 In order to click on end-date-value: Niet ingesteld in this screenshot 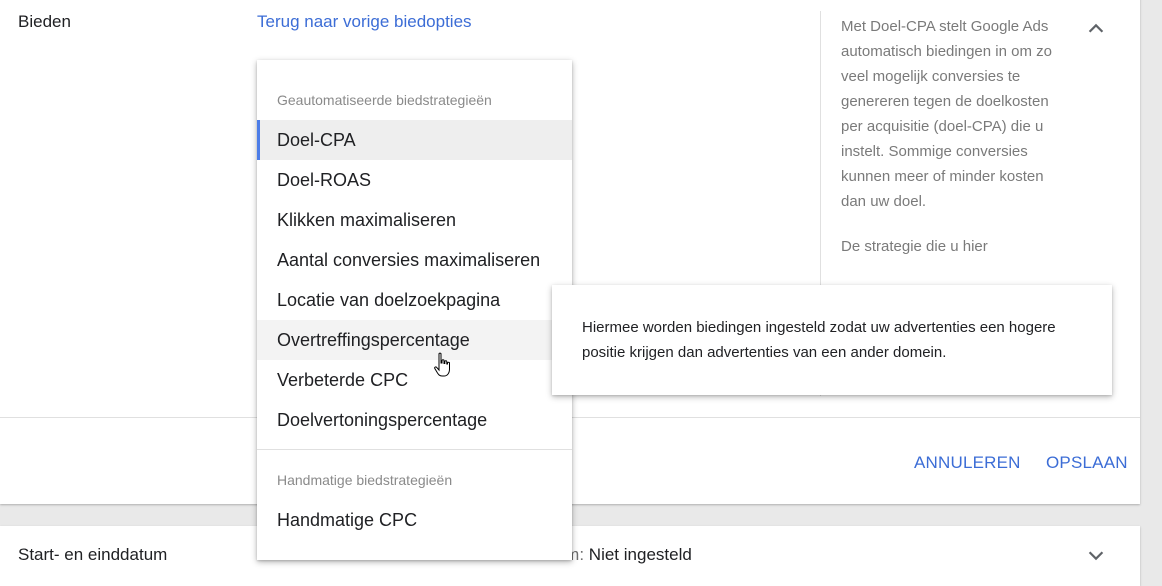, I will do `click(640, 554)`.